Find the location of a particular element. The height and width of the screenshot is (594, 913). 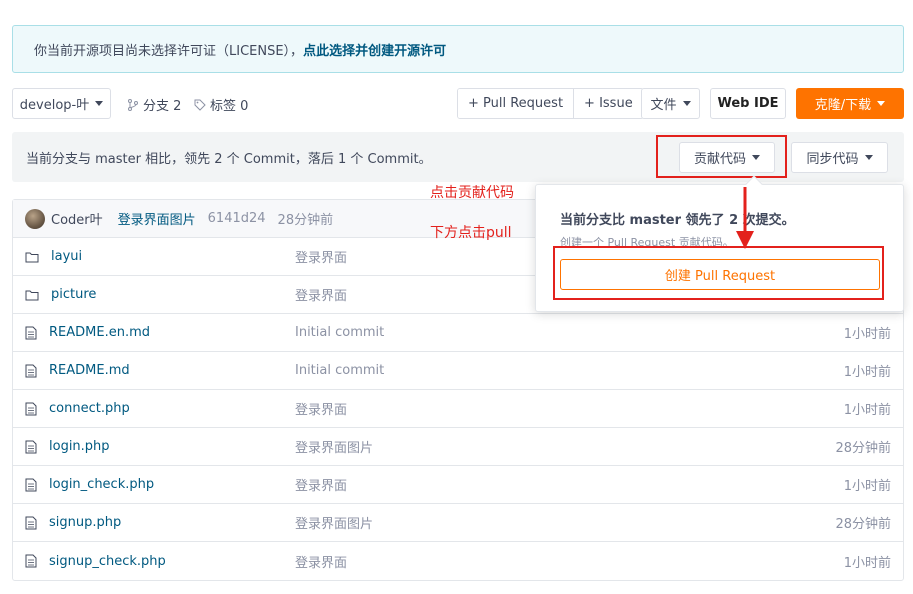

license-notice-text: 你当前开源项目尚未选择许可证（LICENSE）， is located at coordinates (169, 51).